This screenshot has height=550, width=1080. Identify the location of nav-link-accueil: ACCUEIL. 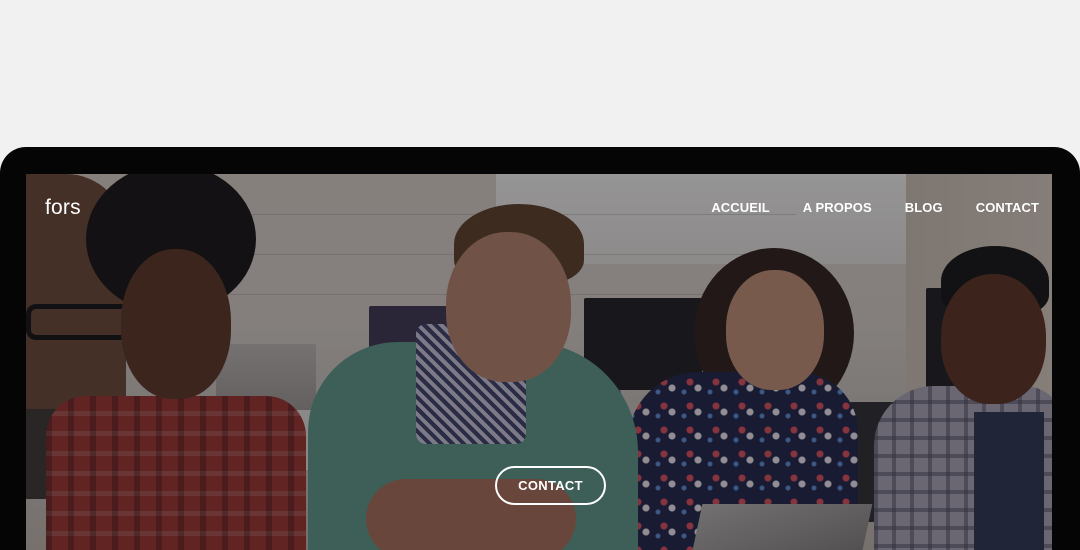
(740, 207).